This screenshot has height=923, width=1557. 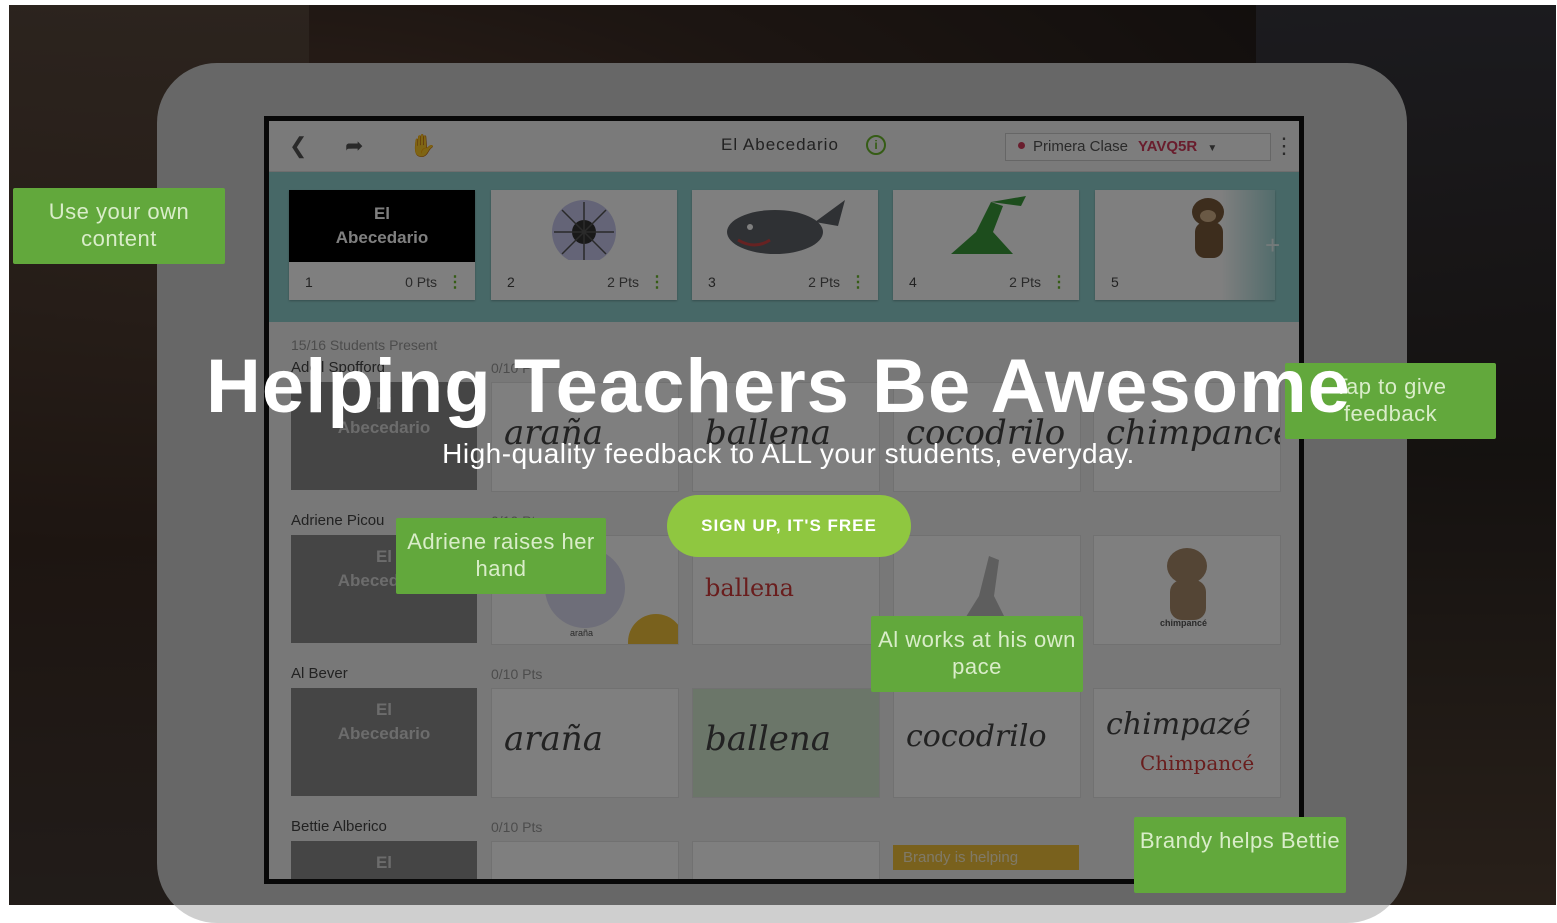 I want to click on hero-title: Helping Teachers Be Awesome, so click(x=778, y=386).